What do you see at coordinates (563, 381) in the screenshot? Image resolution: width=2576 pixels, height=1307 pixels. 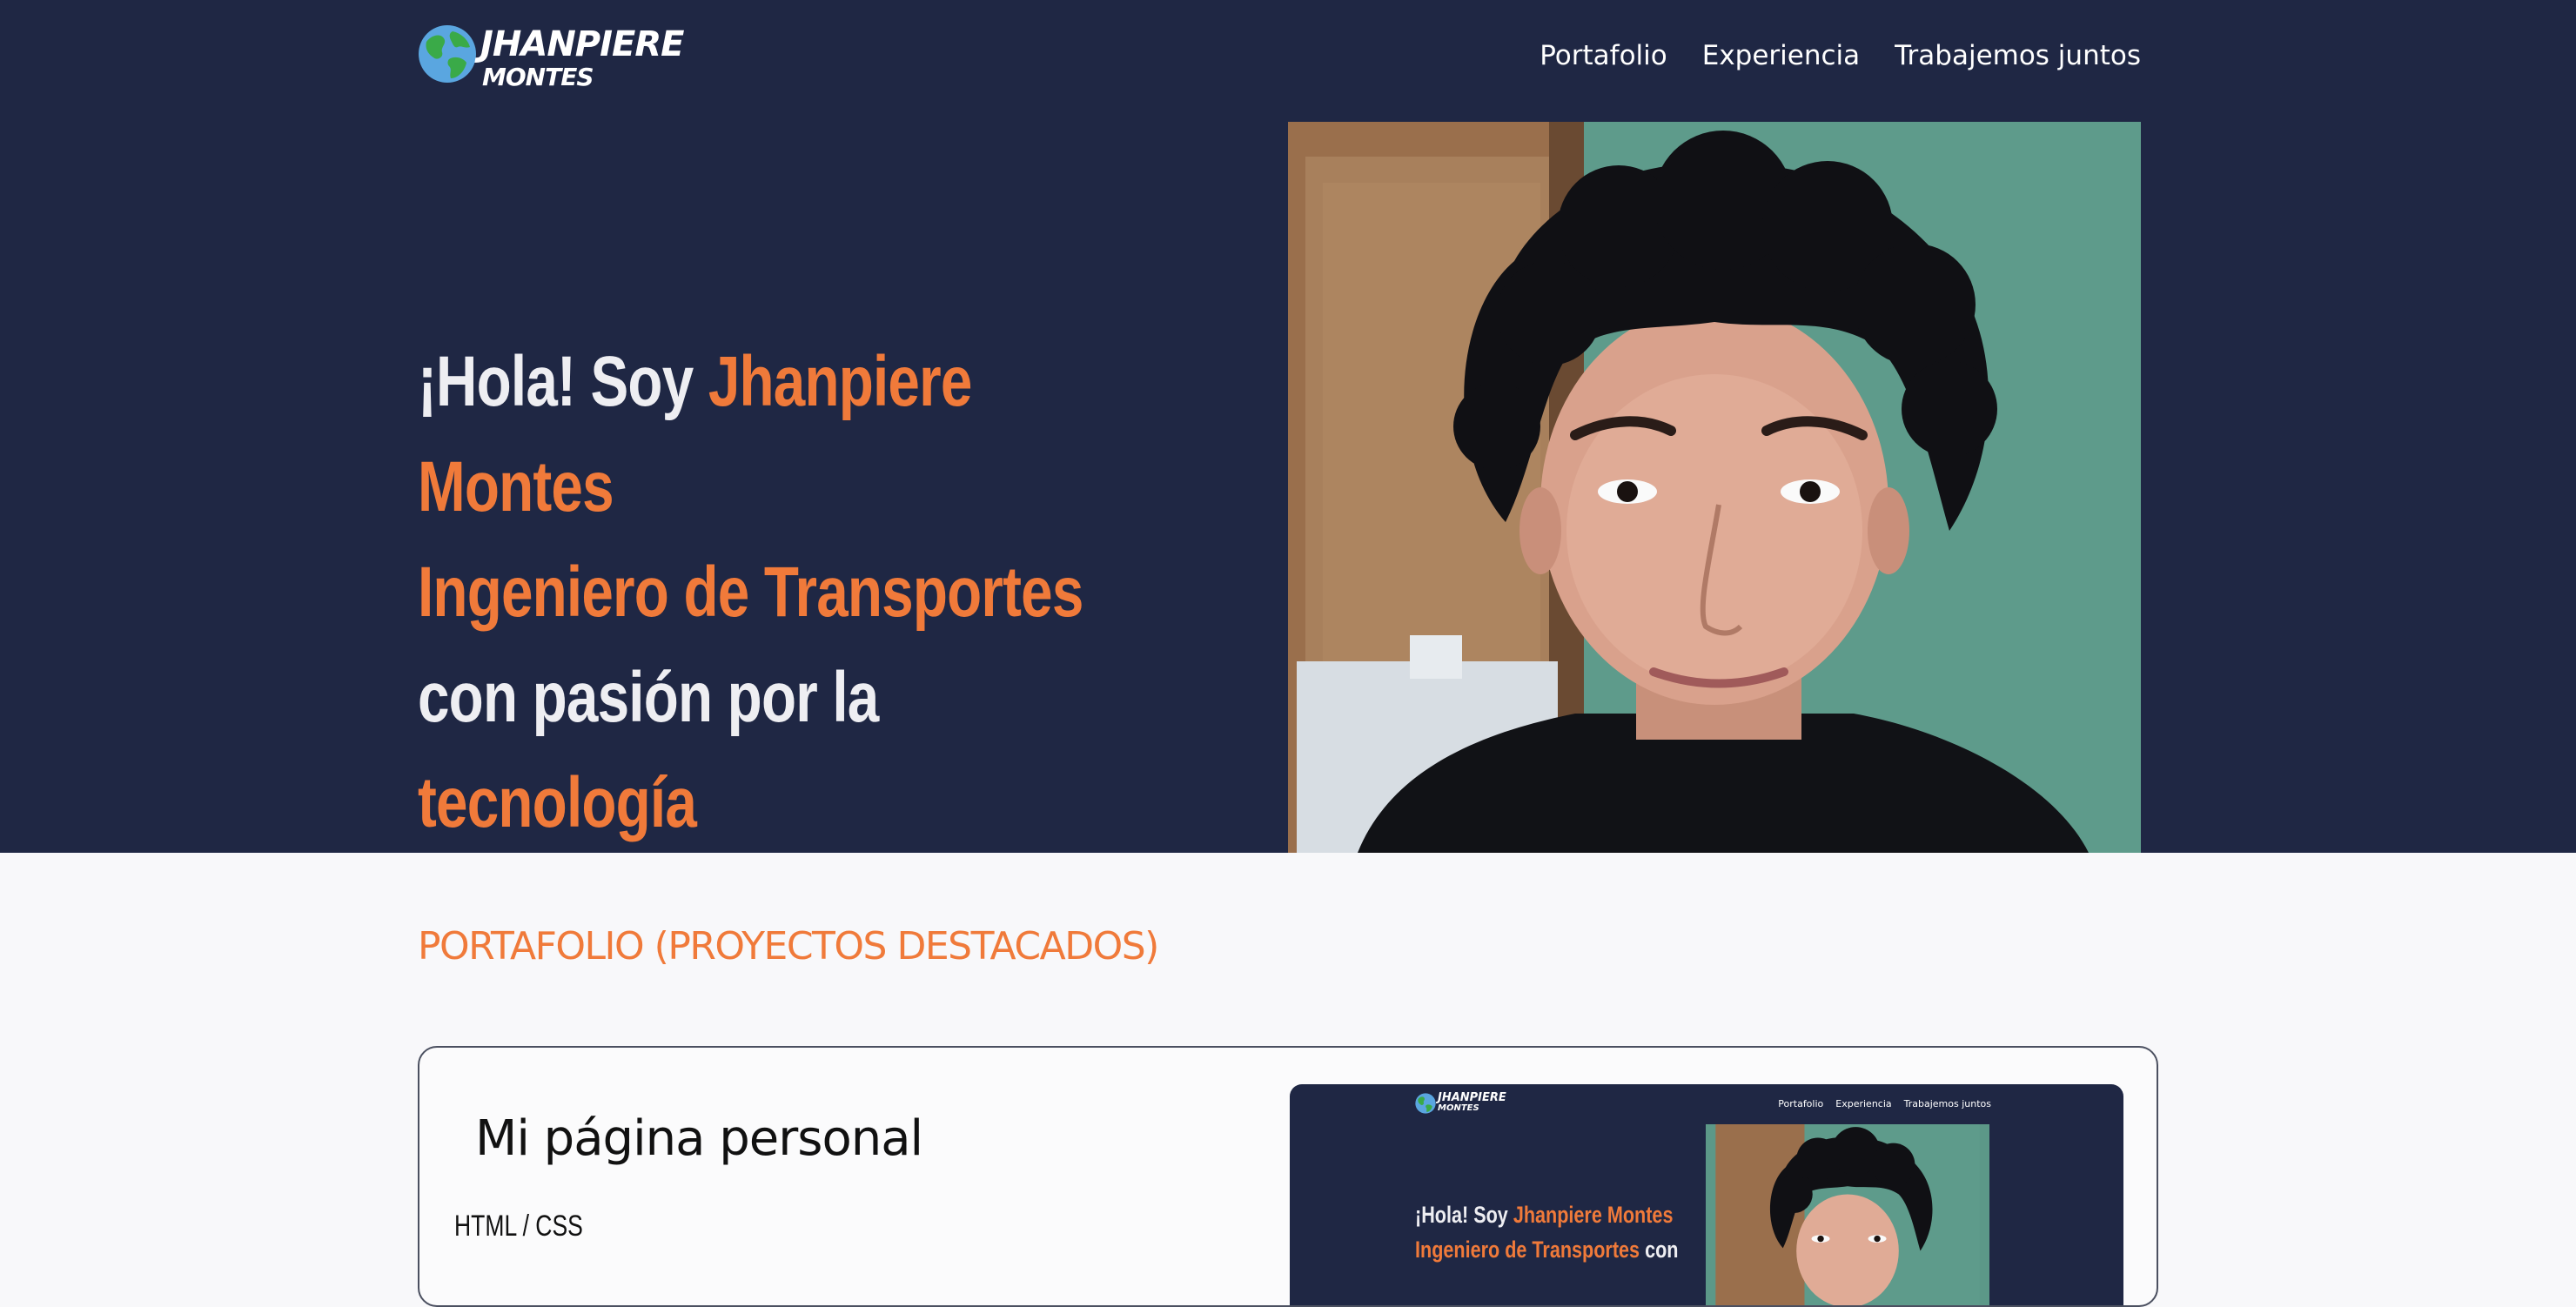 I see `hero-greeting: ¡Hola! Soy` at bounding box center [563, 381].